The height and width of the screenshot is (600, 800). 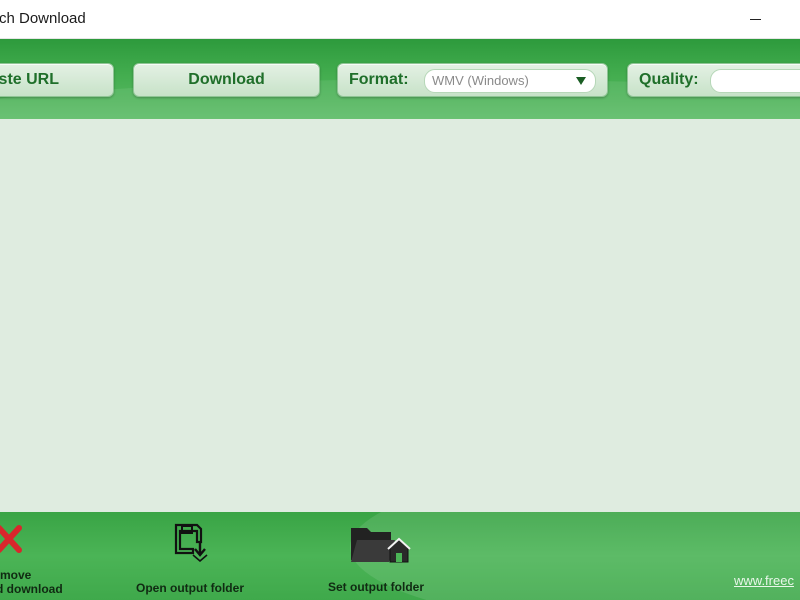 I want to click on website-link: www.freec, so click(x=764, y=580).